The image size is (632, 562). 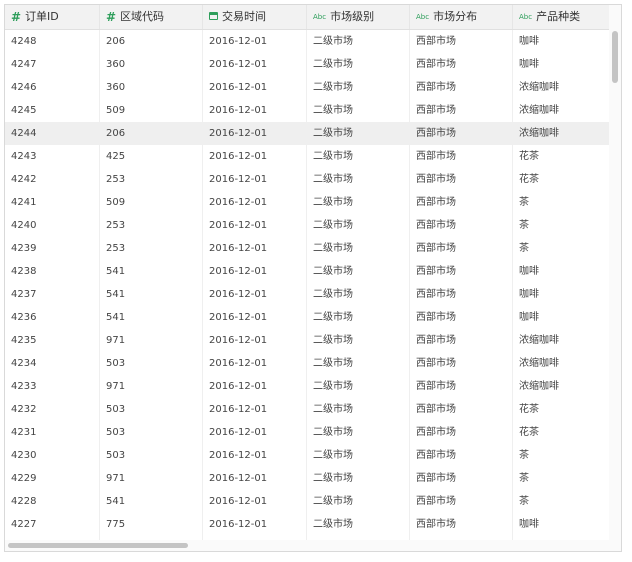 What do you see at coordinates (307, 432) in the screenshot?
I see `table-row: 4231 503 2016-12-01 二级市场 西部市场 花茶` at bounding box center [307, 432].